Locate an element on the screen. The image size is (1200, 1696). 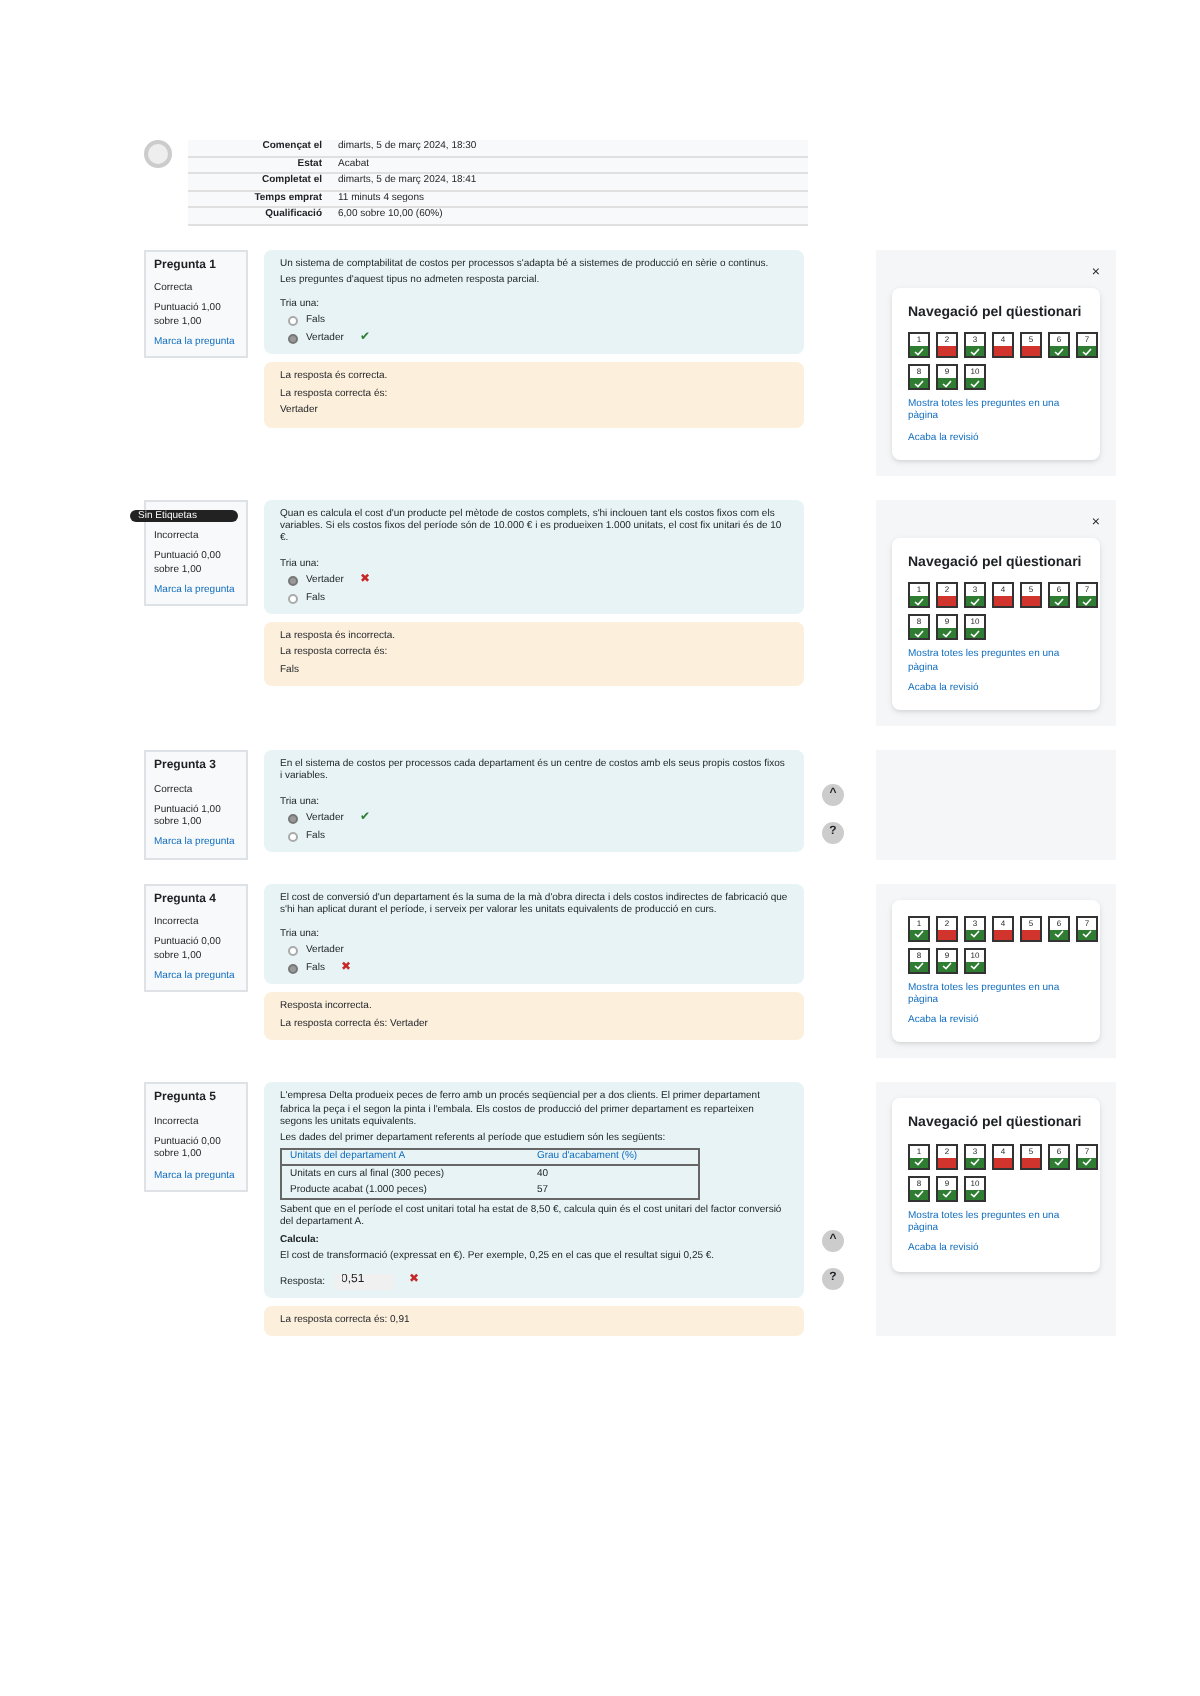
menu-icon is located at coordinates (158, 154).